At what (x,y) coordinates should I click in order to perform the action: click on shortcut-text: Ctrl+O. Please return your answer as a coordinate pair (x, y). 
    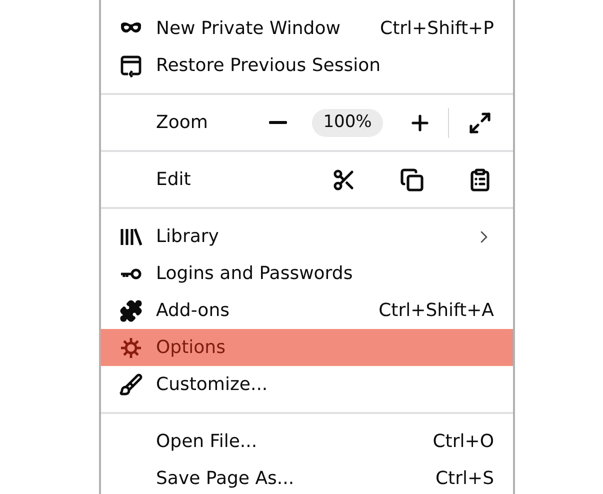
    Looking at the image, I should click on (463, 442).